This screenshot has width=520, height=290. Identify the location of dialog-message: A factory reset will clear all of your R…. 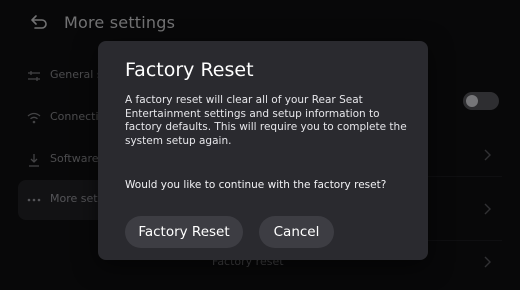
(266, 120).